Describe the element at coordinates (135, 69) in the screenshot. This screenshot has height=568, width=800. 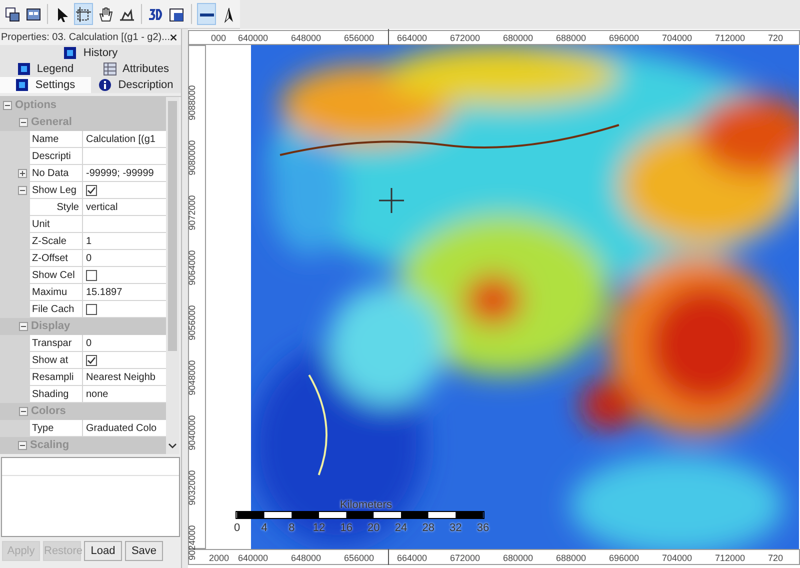
I see `tab: Attributes` at that location.